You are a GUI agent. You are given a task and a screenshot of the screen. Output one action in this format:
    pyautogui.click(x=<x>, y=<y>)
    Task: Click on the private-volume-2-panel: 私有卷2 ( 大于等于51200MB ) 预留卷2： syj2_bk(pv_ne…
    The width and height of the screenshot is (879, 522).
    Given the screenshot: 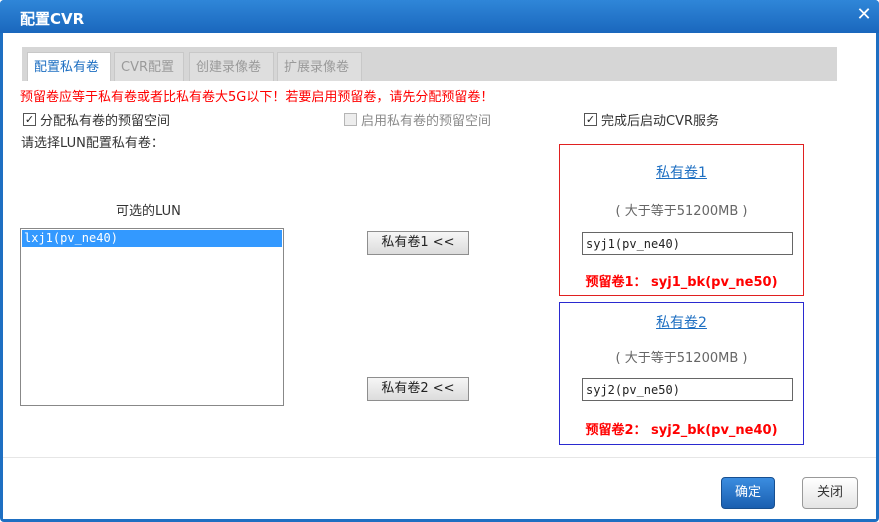 What is the action you would take?
    pyautogui.click(x=681, y=373)
    